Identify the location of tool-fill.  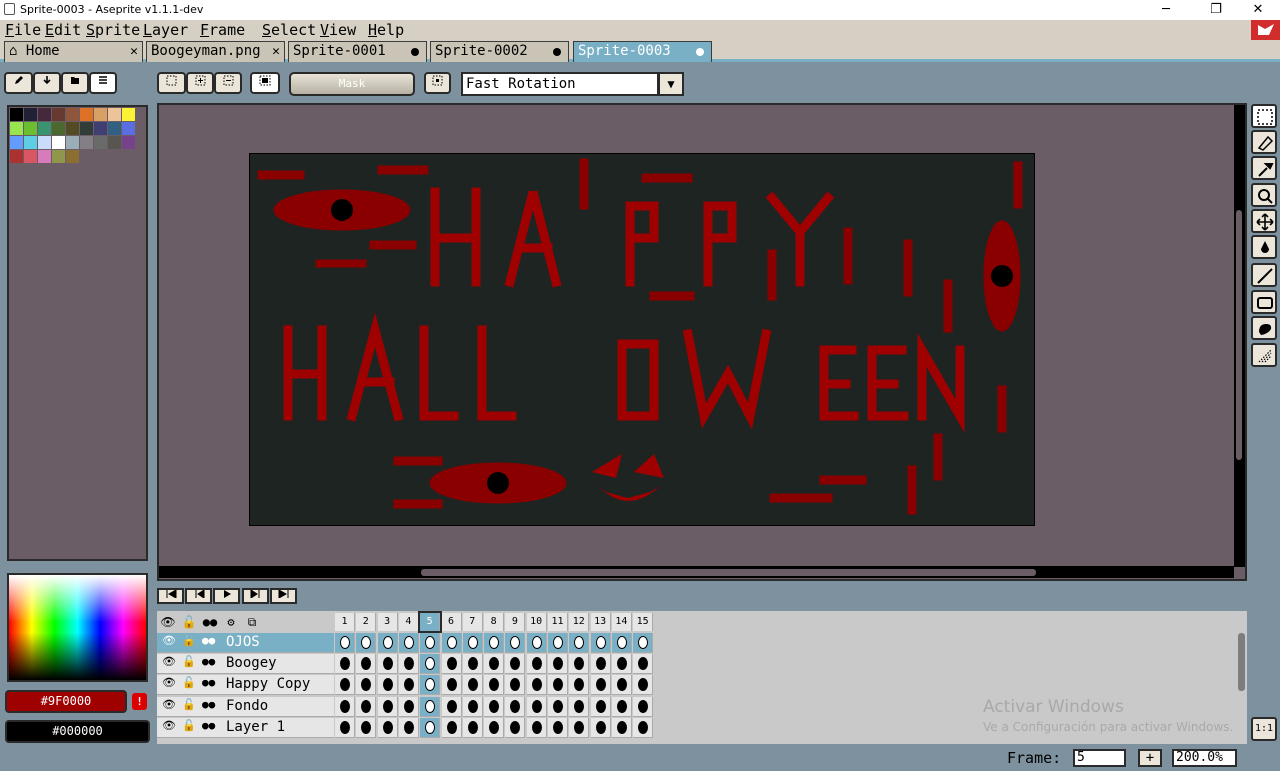
(1264, 247).